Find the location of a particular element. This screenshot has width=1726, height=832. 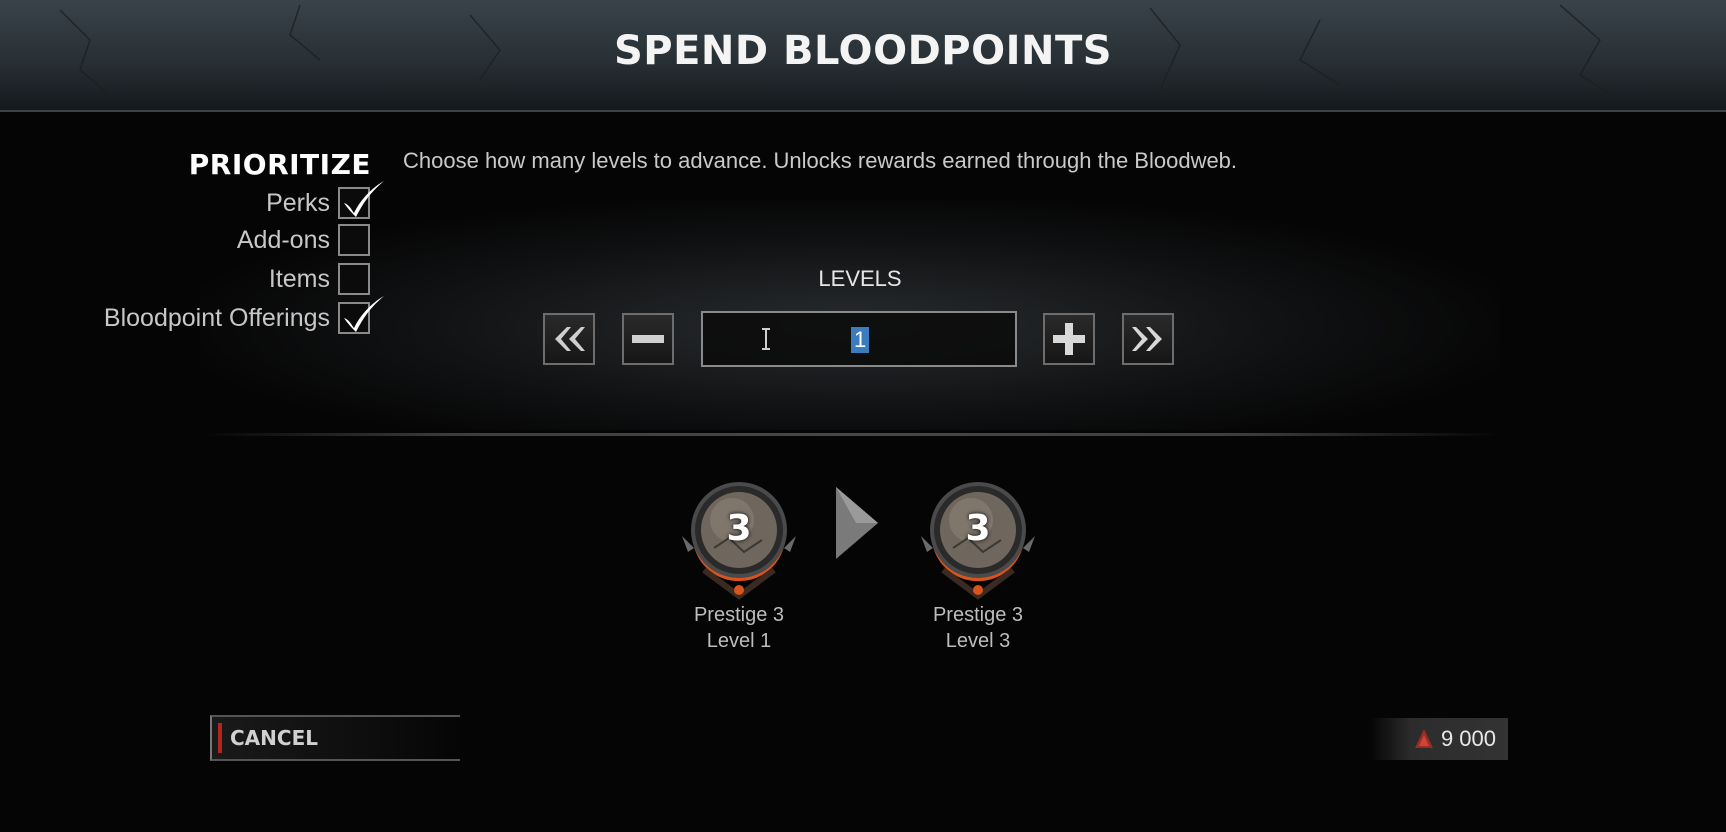

increase-max-button is located at coordinates (1148, 339).